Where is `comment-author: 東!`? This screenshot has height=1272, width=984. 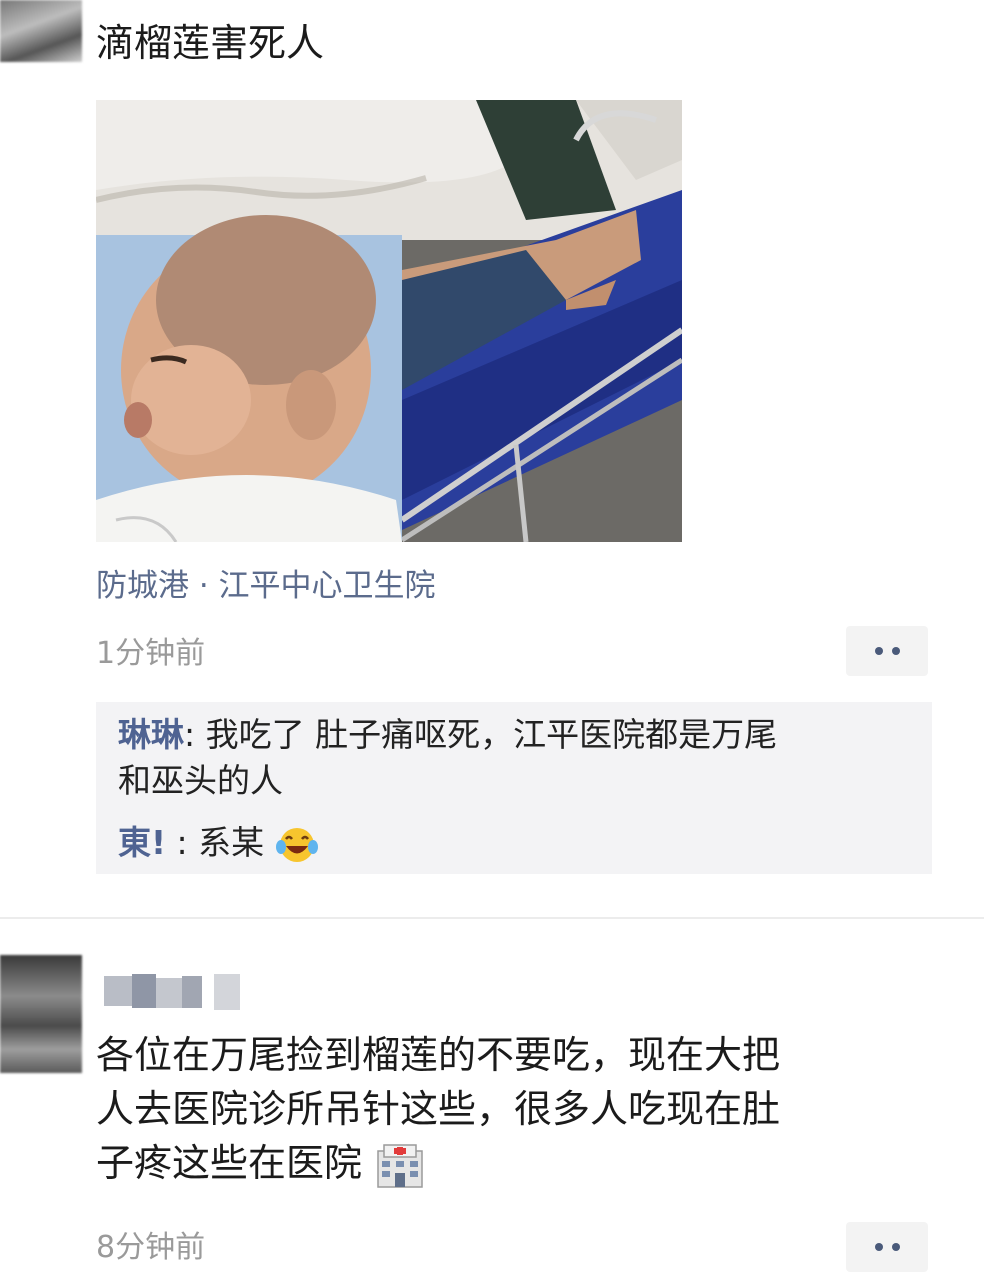
comment-author: 東! is located at coordinates (142, 842).